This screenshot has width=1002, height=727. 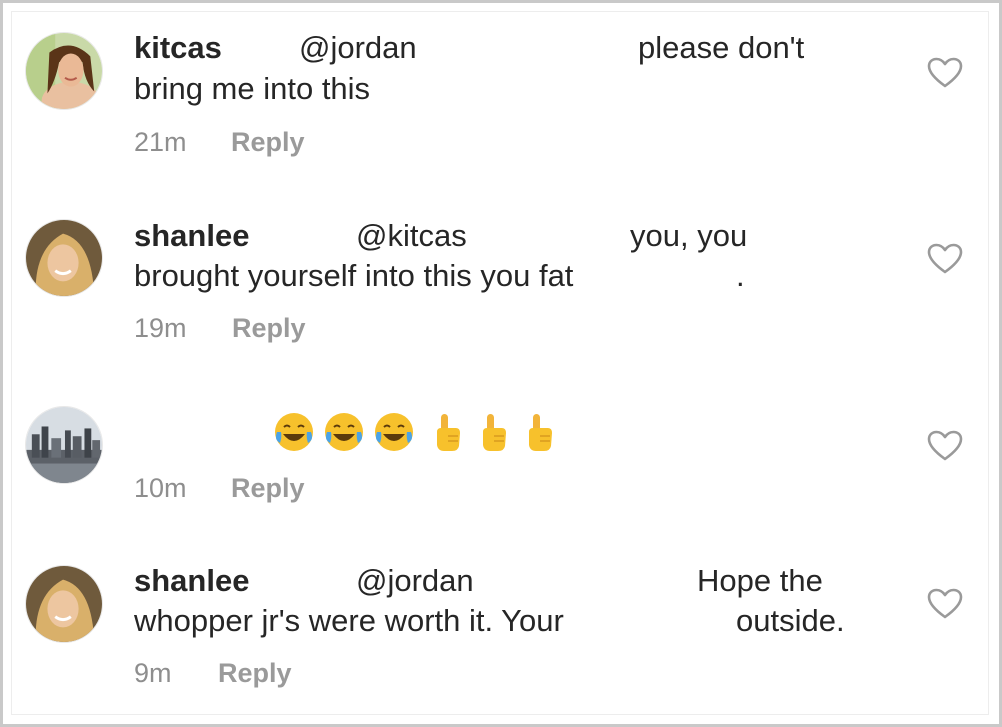 I want to click on comment-text: you, you, so click(x=689, y=235).